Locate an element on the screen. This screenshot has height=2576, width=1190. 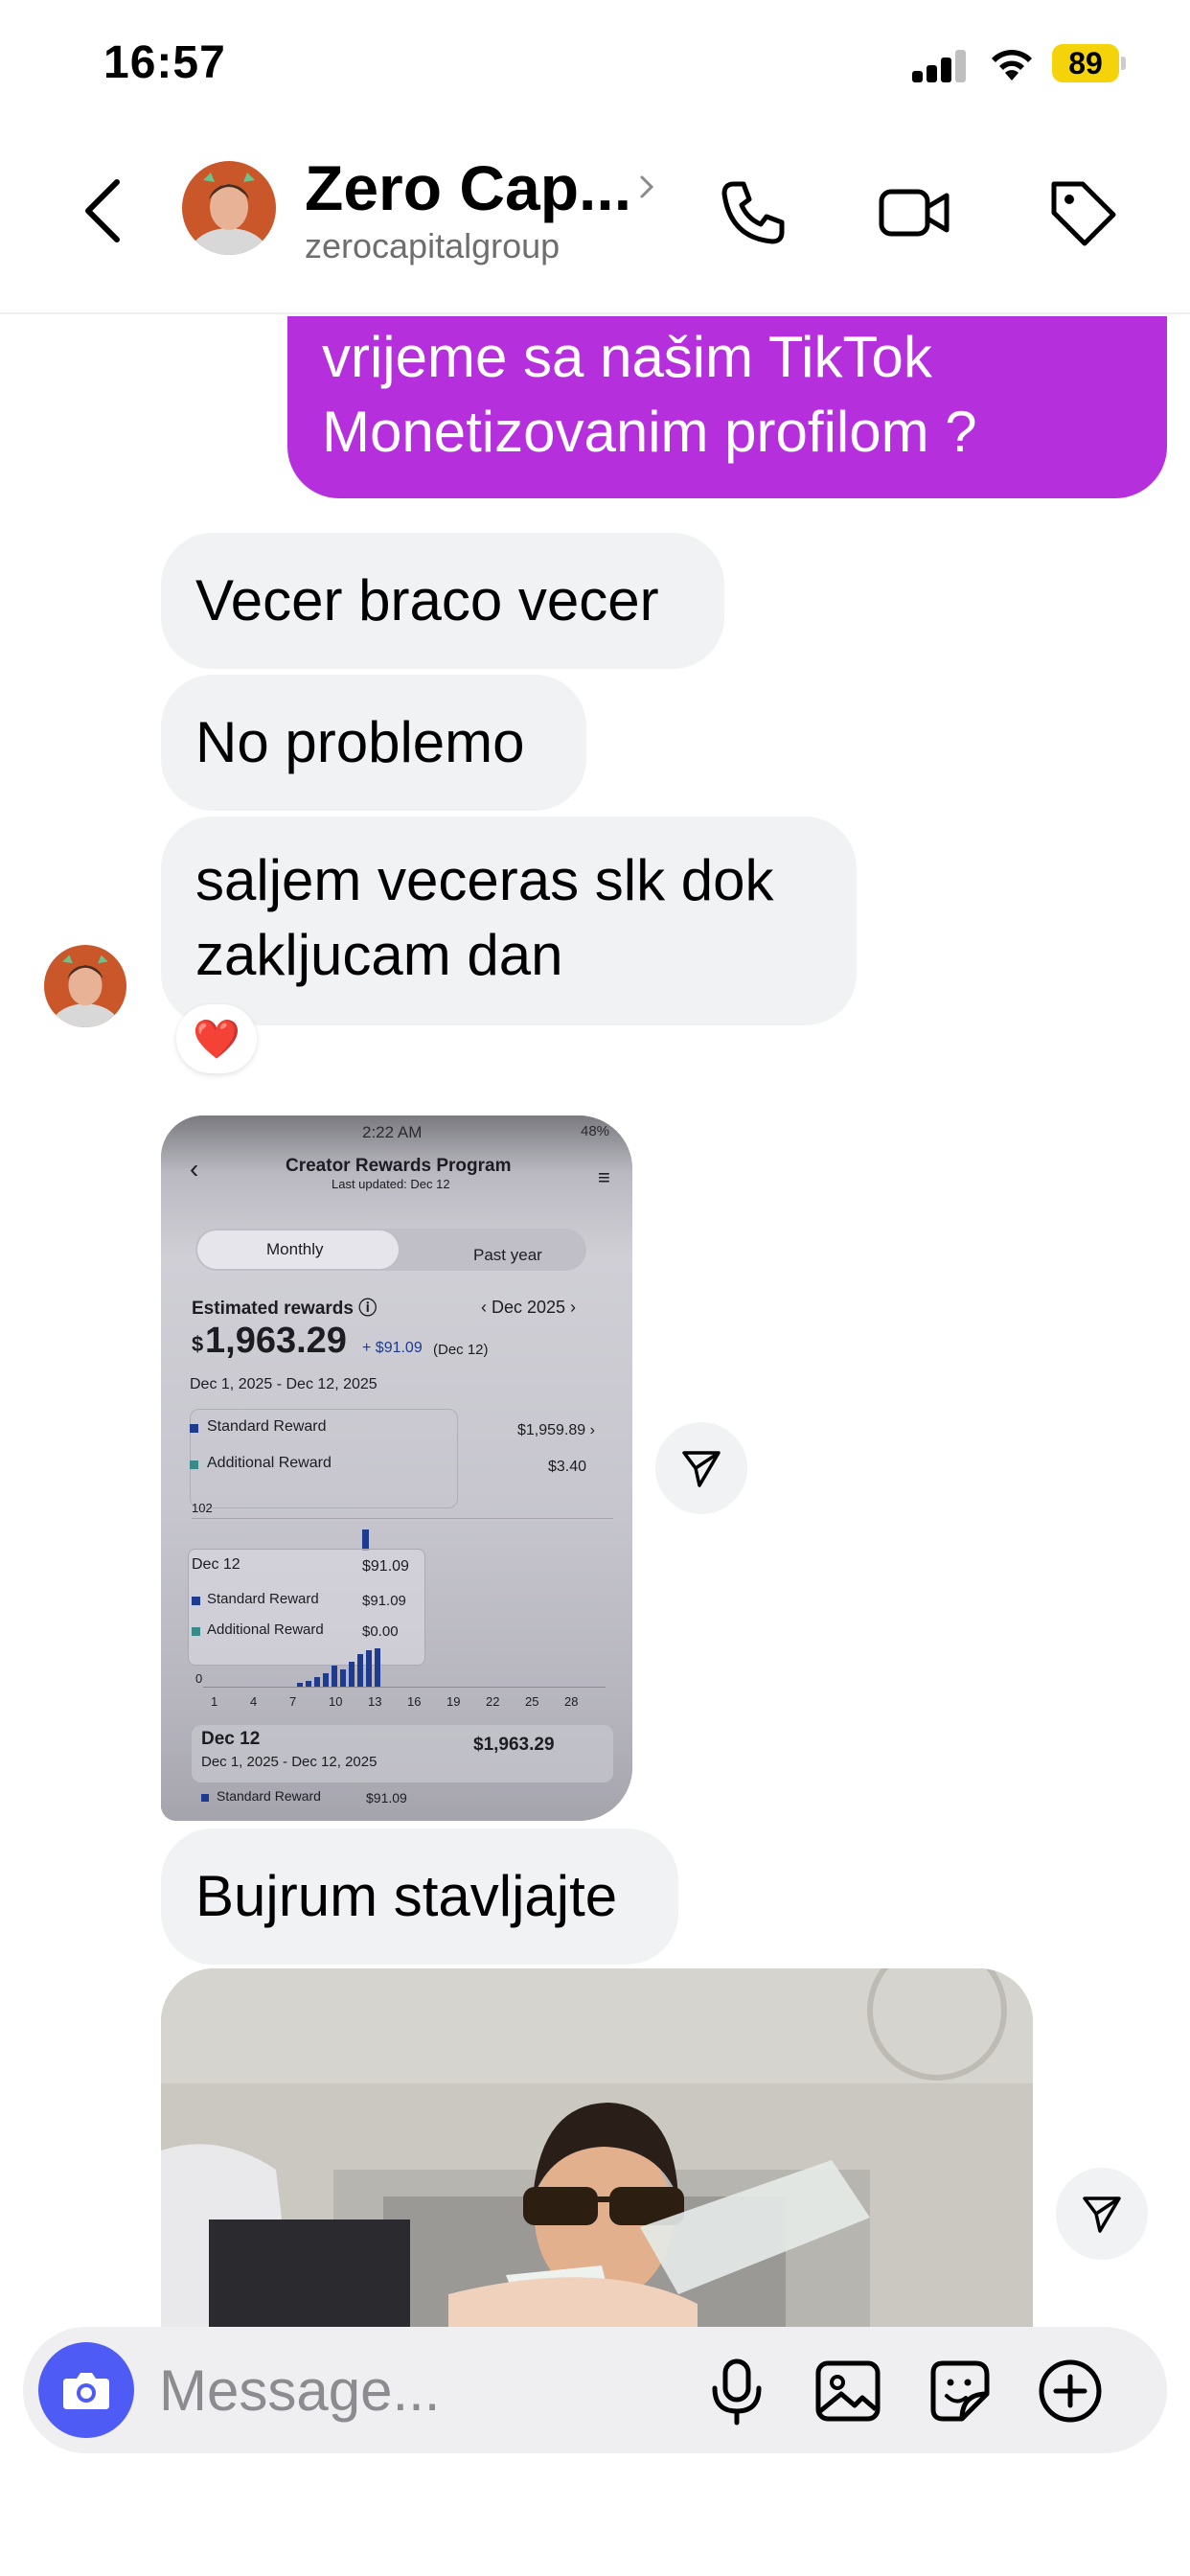
contact-handle: zerocapitalgroup is located at coordinates (433, 245).